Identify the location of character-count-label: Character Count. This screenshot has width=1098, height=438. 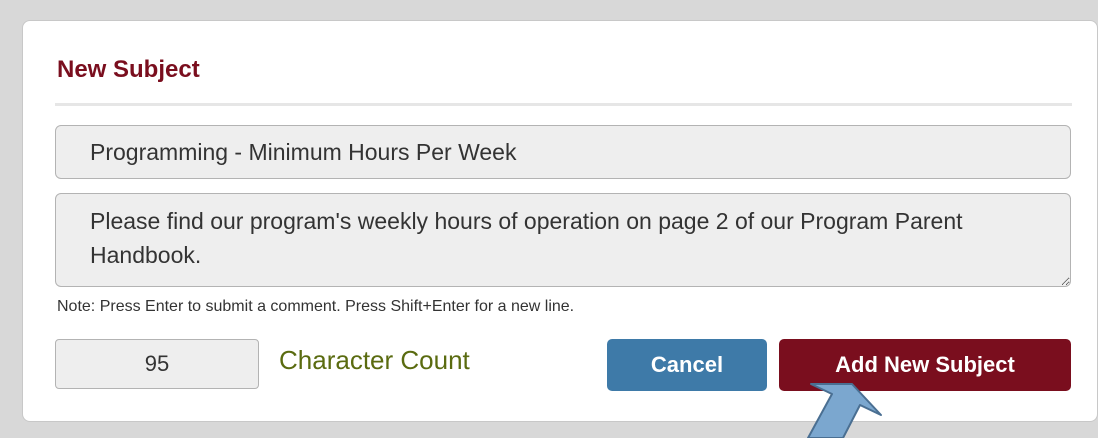
(374, 360).